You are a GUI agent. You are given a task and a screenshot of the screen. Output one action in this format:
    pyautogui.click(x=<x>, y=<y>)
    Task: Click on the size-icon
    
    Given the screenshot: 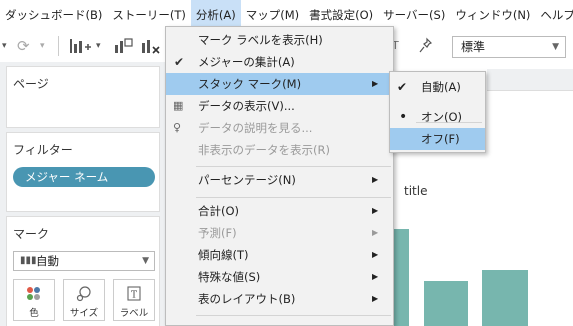 What is the action you would take?
    pyautogui.click(x=84, y=294)
    